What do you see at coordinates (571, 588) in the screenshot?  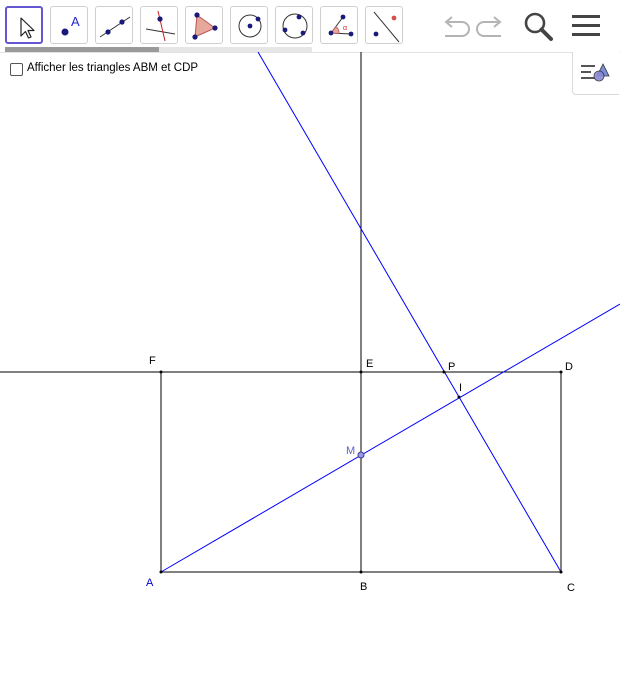 I see `label-c: C` at bounding box center [571, 588].